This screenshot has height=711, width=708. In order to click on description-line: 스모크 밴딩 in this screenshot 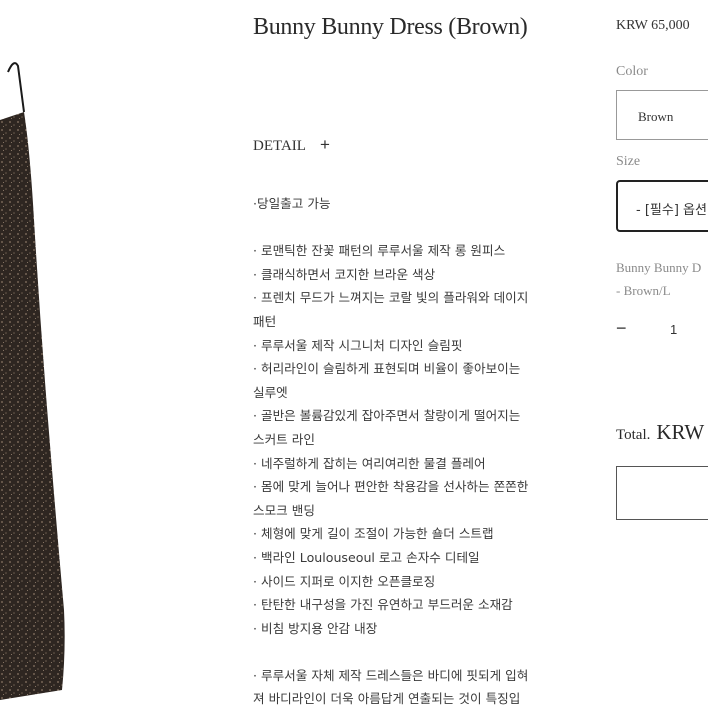, I will do `click(284, 510)`.